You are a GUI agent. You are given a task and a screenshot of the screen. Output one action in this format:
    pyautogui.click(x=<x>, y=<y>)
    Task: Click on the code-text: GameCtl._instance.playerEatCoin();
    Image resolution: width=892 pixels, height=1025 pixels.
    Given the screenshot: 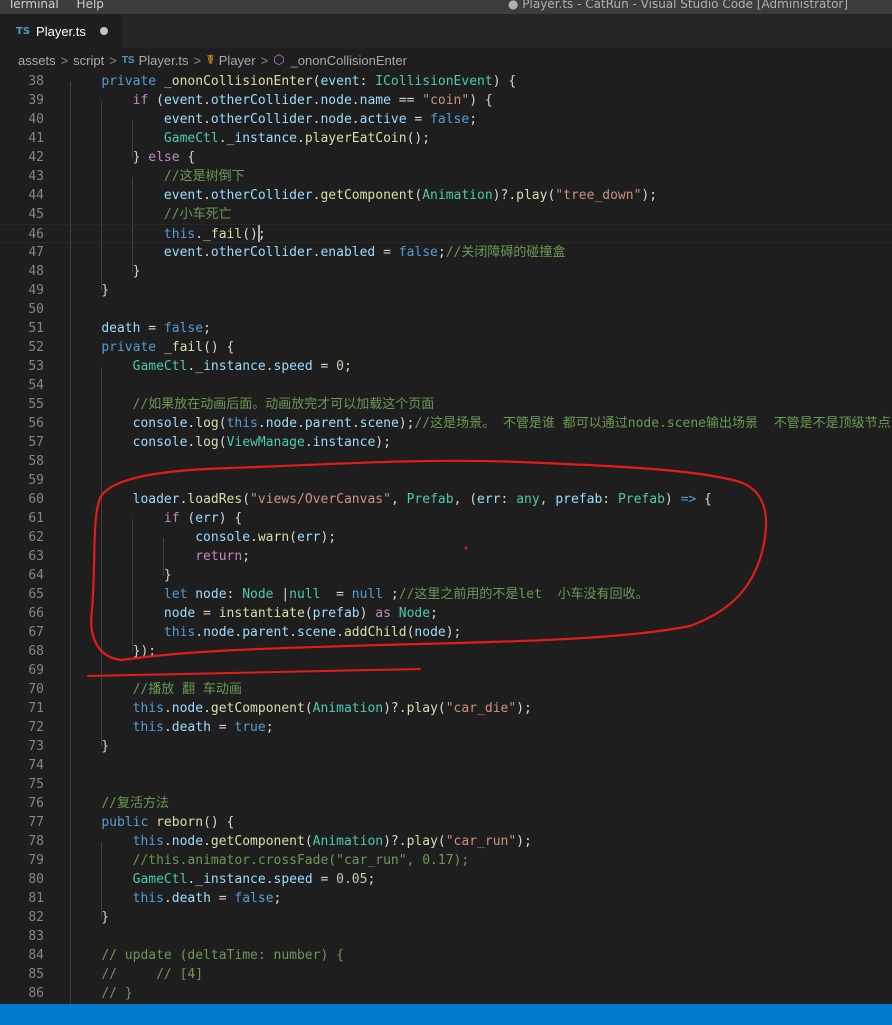 What is the action you would take?
    pyautogui.click(x=250, y=138)
    